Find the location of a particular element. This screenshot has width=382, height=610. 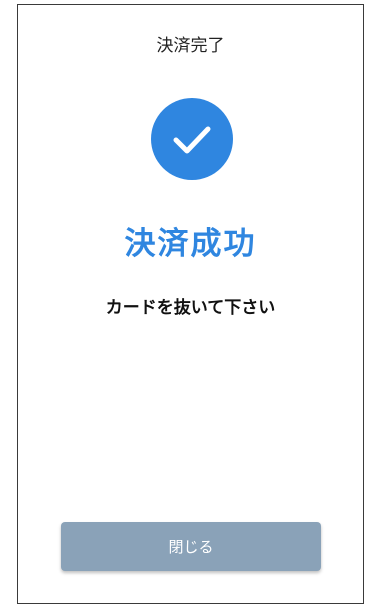

close-button: 閉じる is located at coordinates (191, 546).